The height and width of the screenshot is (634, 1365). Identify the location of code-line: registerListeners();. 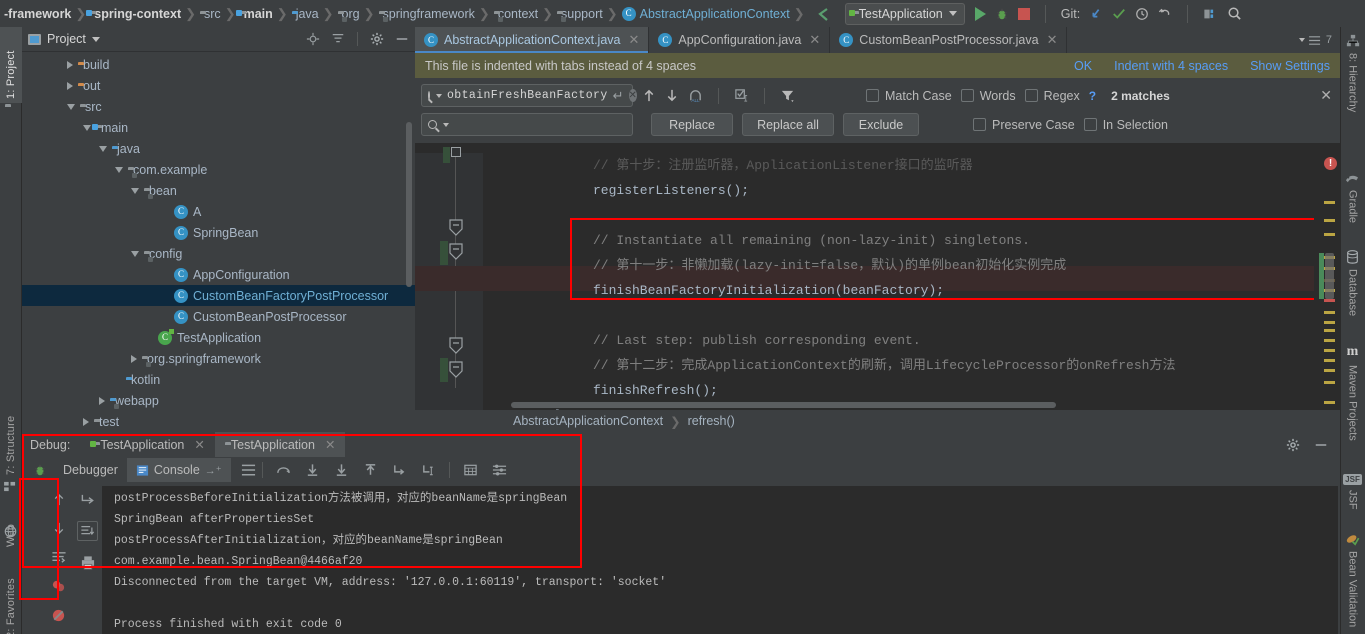
(898, 190).